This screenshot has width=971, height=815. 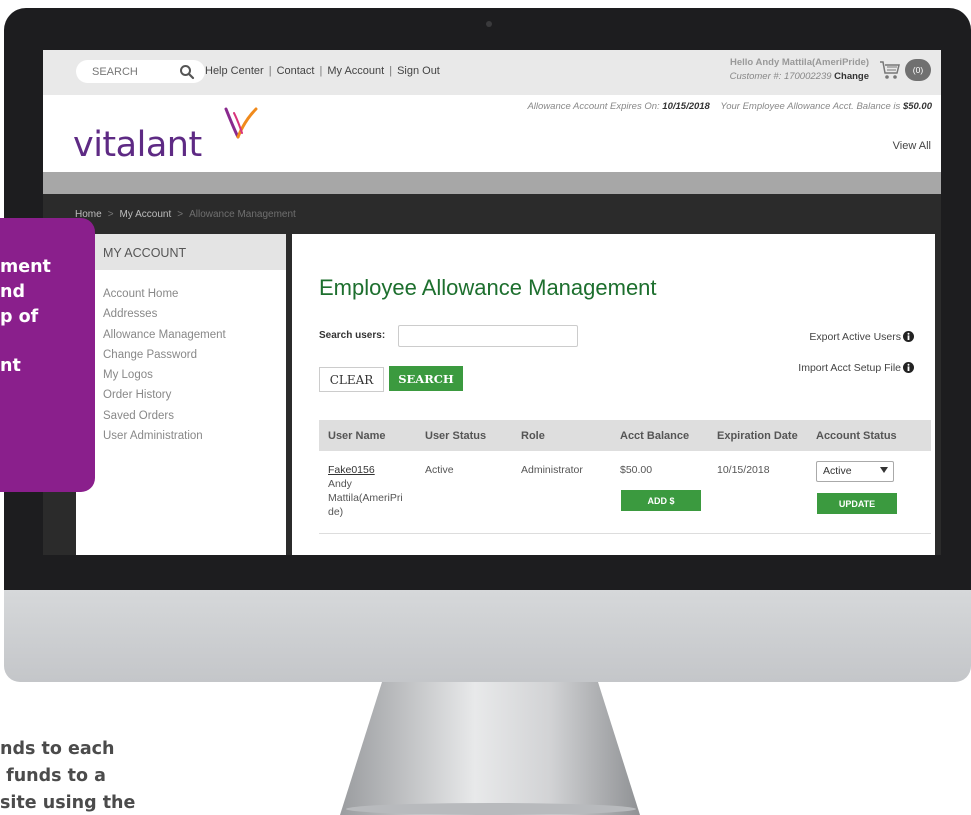 I want to click on user-full-name-2: Mattila(AmeriPri, so click(x=365, y=498).